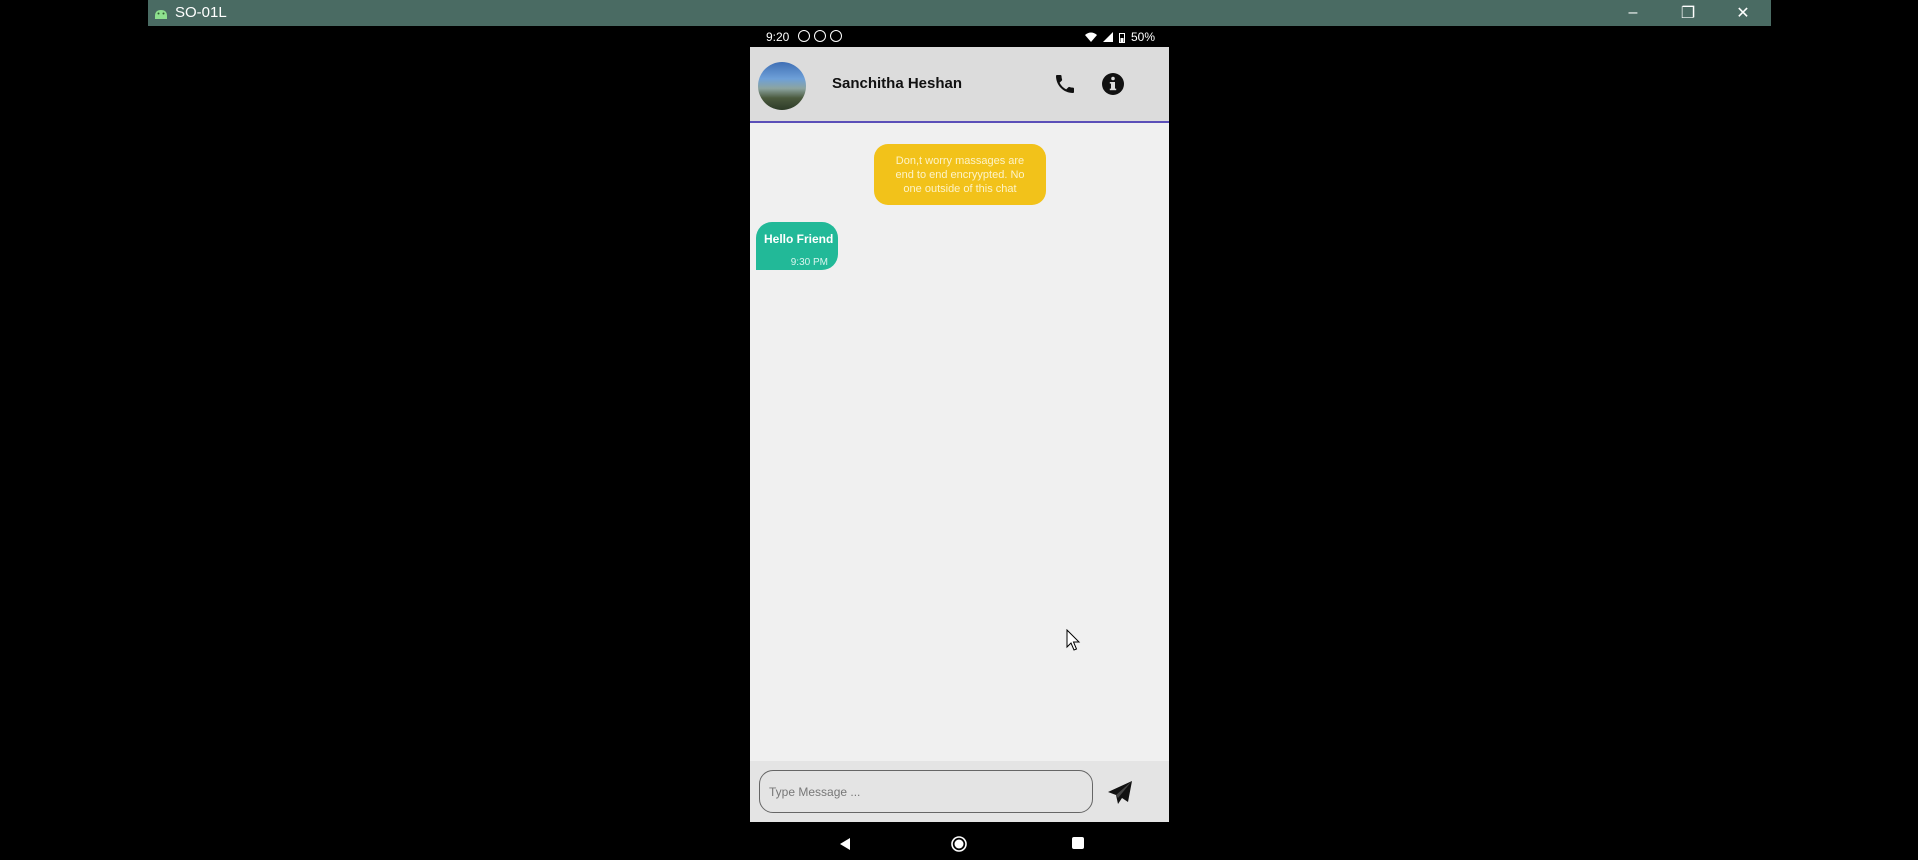  I want to click on phone-icon, so click(1065, 84).